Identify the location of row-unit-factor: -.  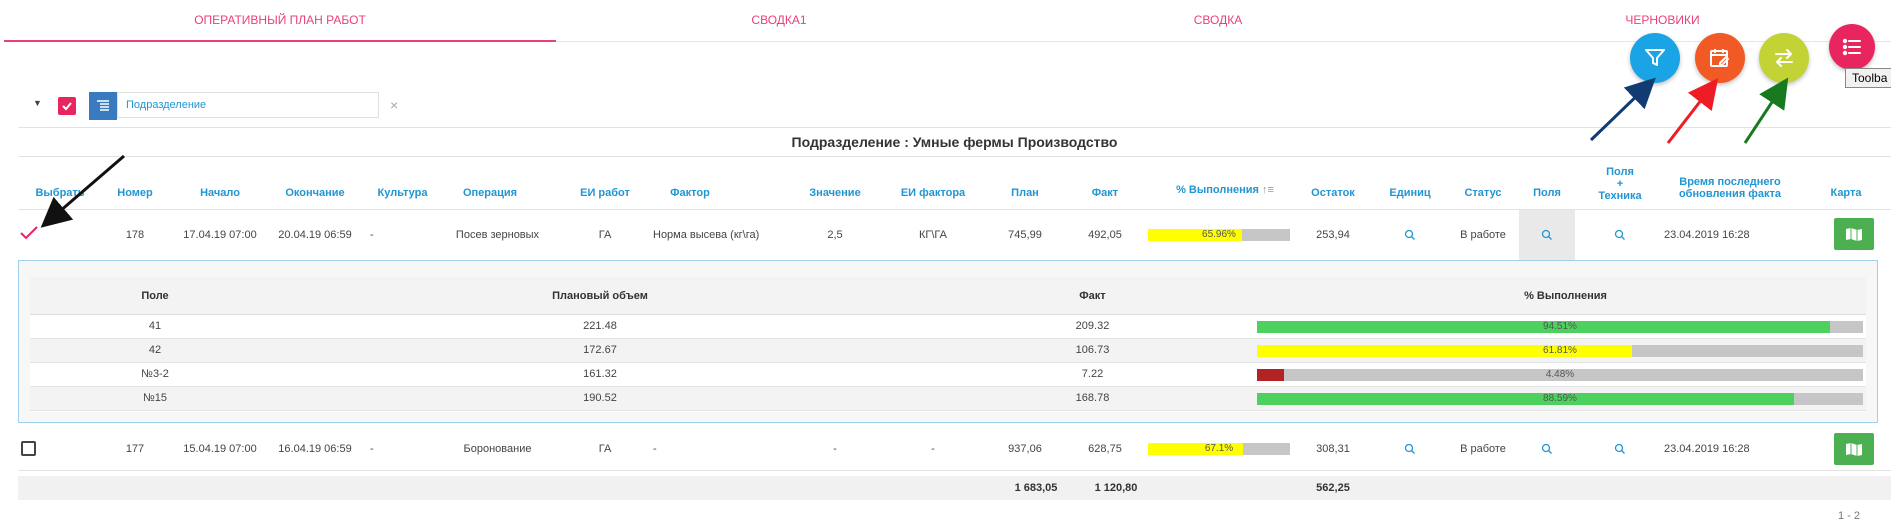
(933, 449).